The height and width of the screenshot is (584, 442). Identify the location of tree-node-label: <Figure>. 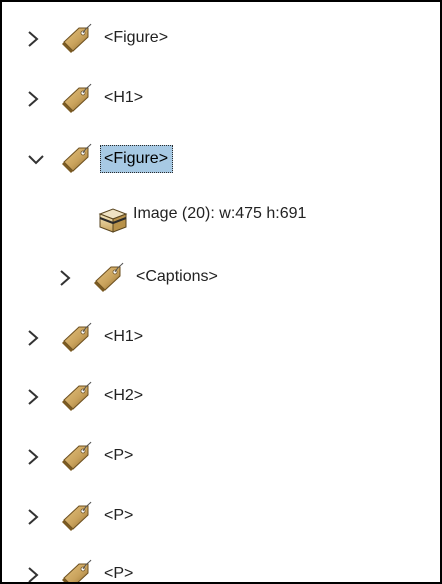
(136, 37).